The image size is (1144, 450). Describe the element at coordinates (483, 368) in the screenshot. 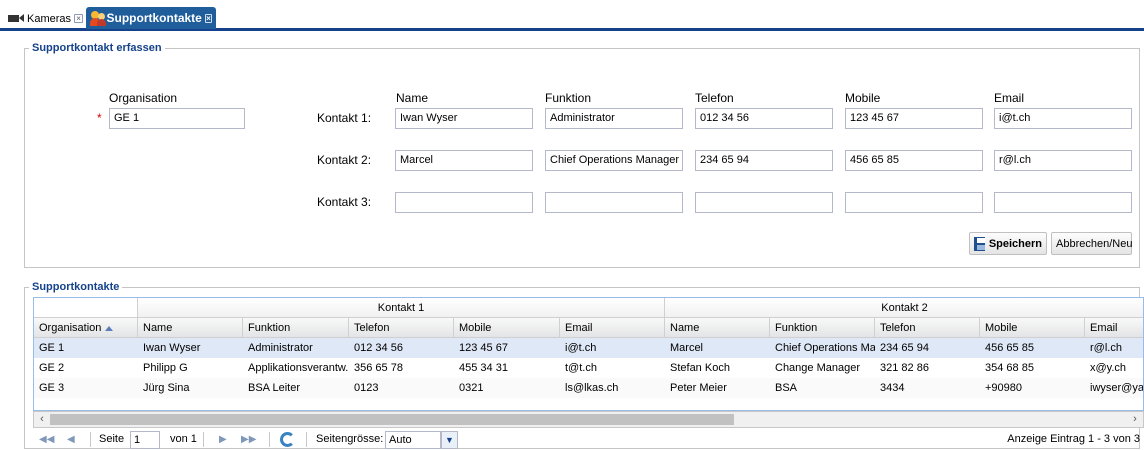

I see `table-cell: 455 34 31` at that location.